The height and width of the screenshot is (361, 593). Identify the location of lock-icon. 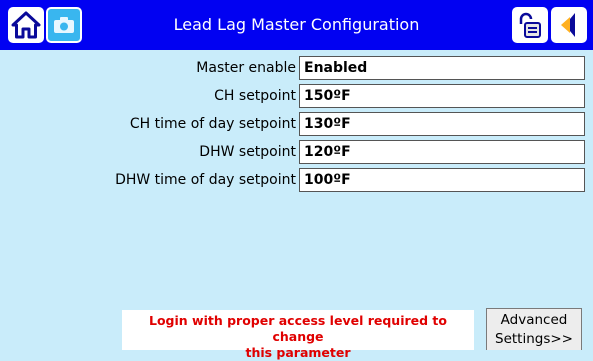
(530, 25).